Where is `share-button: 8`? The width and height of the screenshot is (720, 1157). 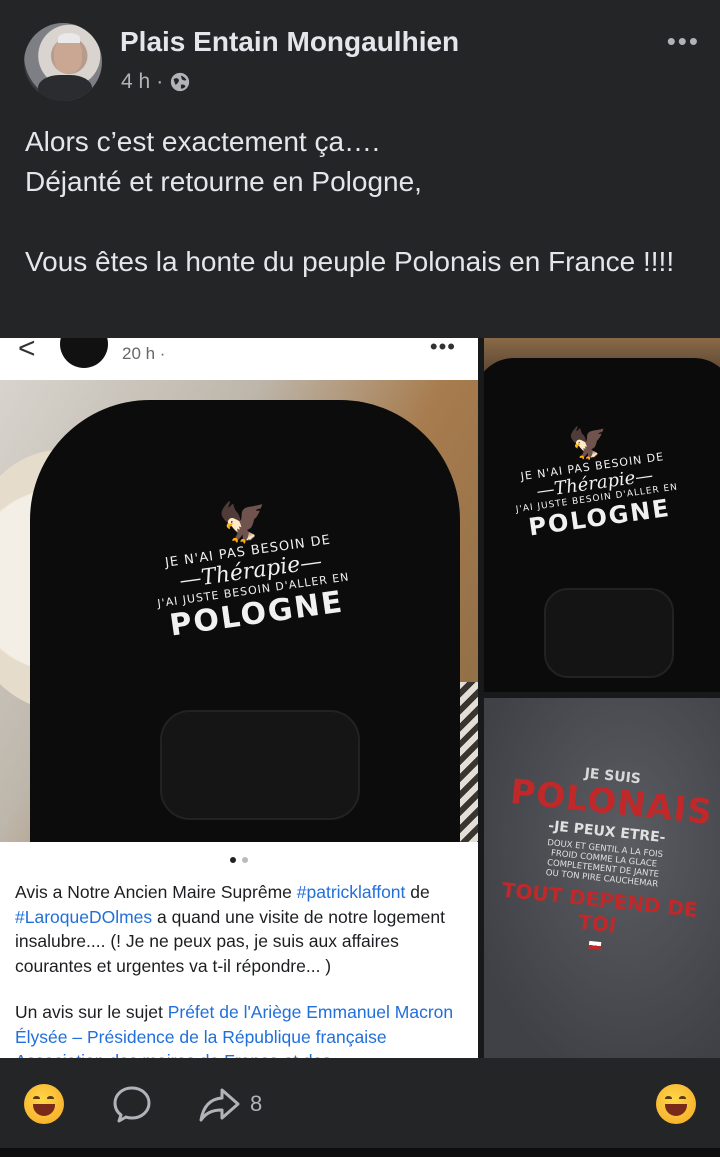 share-button: 8 is located at coordinates (230, 1104).